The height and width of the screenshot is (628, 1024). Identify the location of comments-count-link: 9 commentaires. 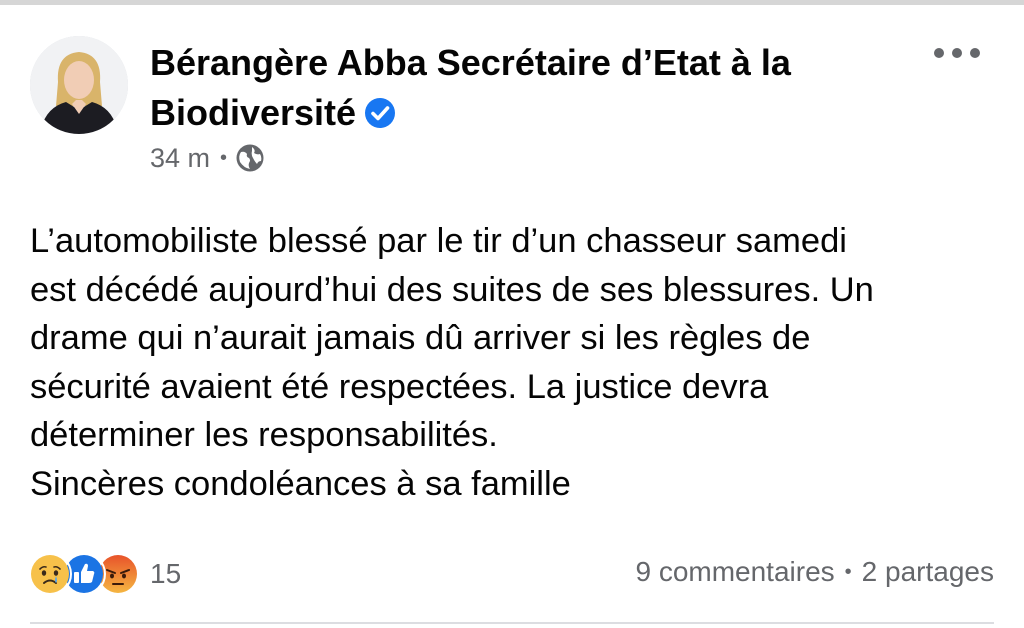
(734, 572).